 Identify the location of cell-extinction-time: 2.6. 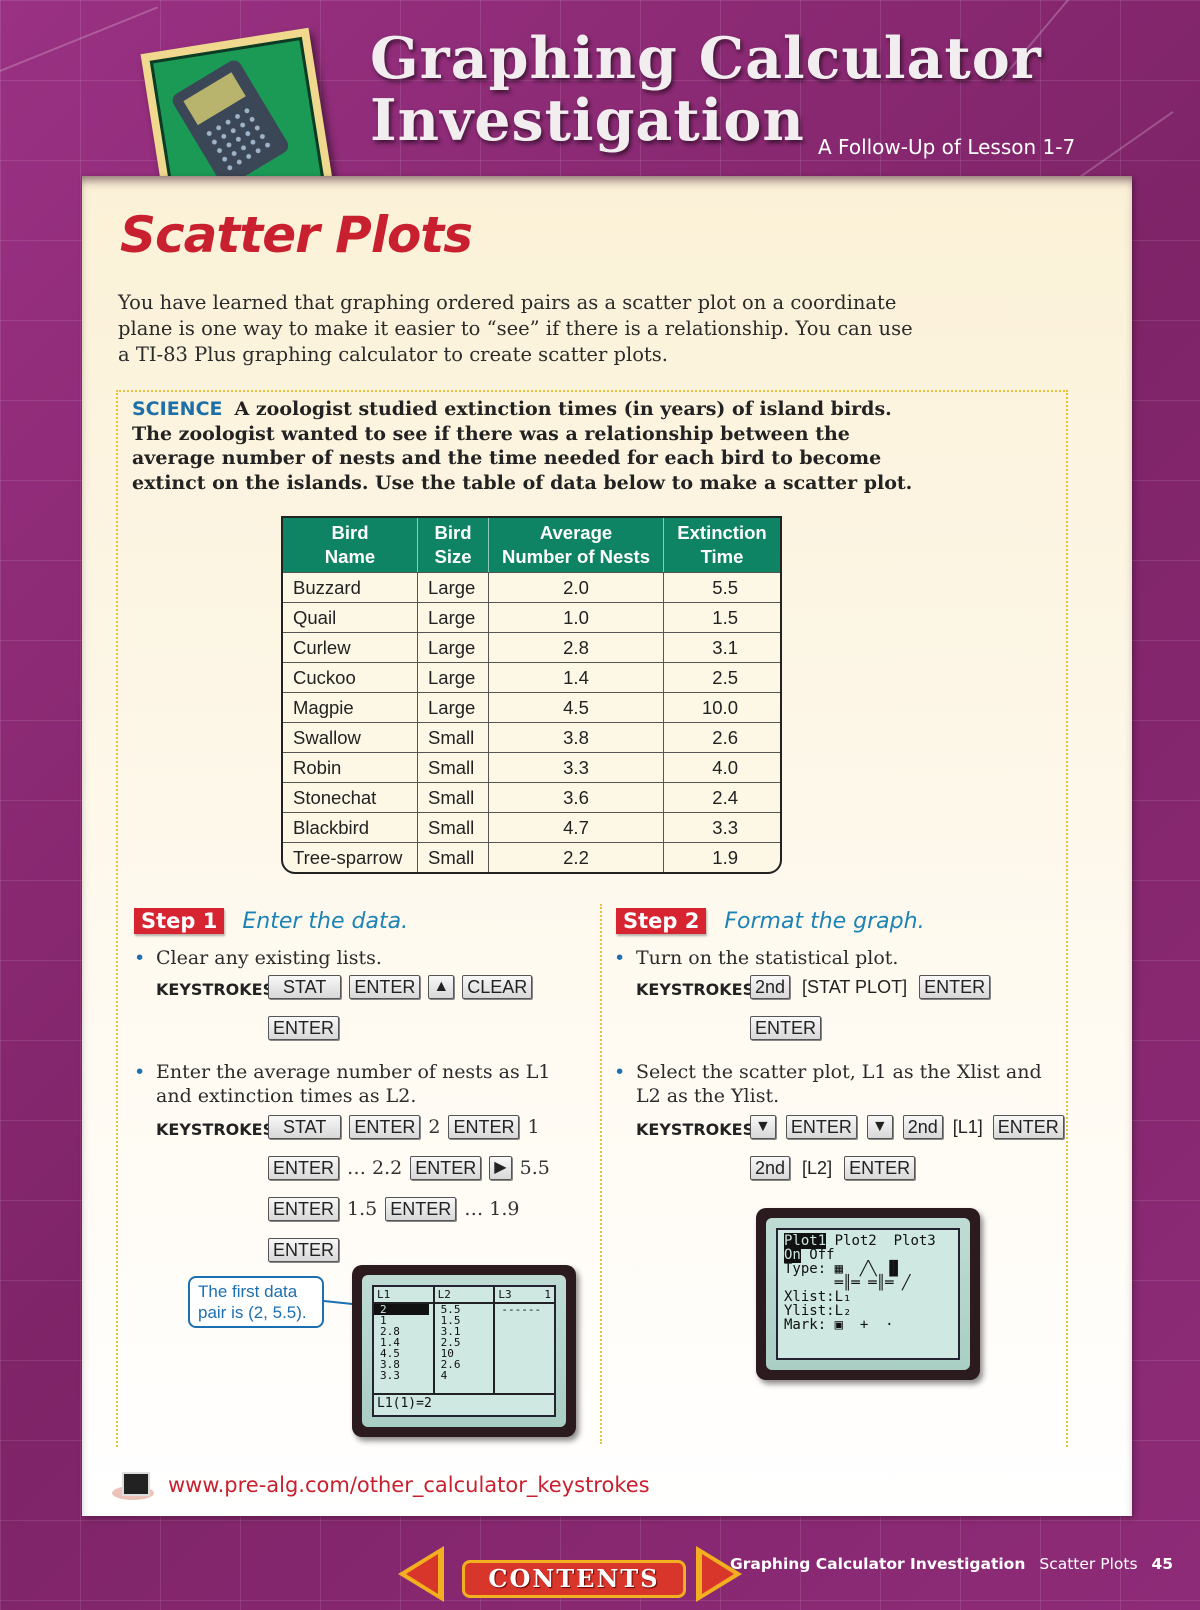
(722, 737).